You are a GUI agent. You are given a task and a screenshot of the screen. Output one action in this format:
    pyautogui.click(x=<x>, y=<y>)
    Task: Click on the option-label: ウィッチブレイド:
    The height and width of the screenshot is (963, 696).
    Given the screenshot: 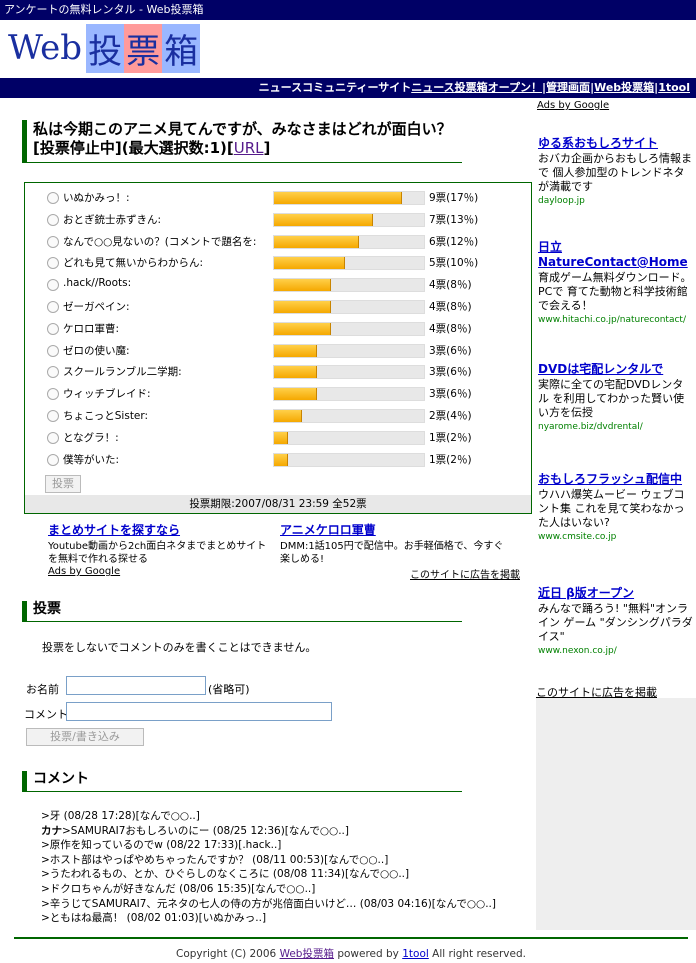 What is the action you would take?
    pyautogui.click(x=107, y=394)
    